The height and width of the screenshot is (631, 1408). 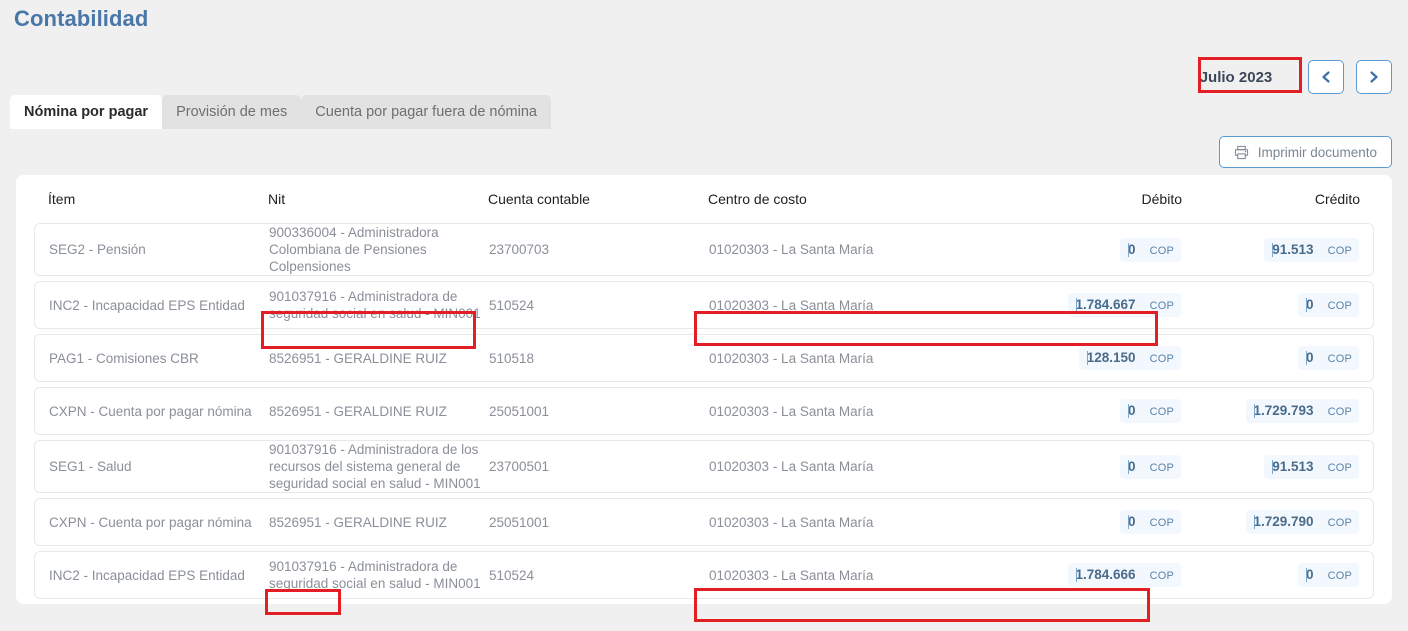 I want to click on cell-item: SEG1 - Salud, so click(x=90, y=466).